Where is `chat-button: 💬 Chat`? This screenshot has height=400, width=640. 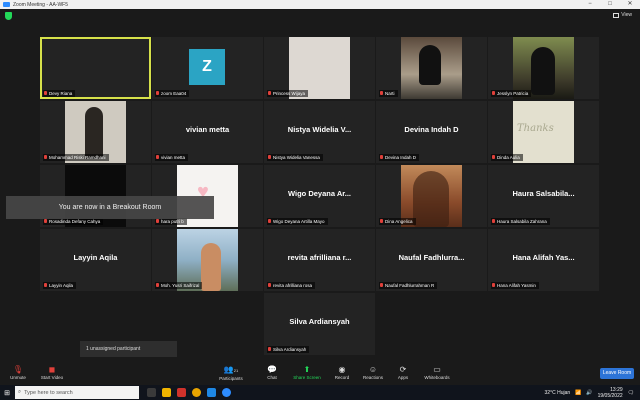 chat-button: 💬 Chat is located at coordinates (272, 372).